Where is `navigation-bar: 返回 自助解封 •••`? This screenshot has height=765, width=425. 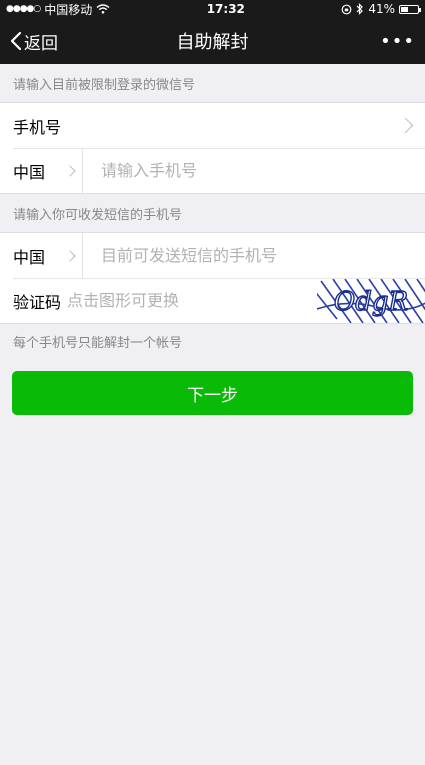 navigation-bar: 返回 自助解封 ••• is located at coordinates (212, 41).